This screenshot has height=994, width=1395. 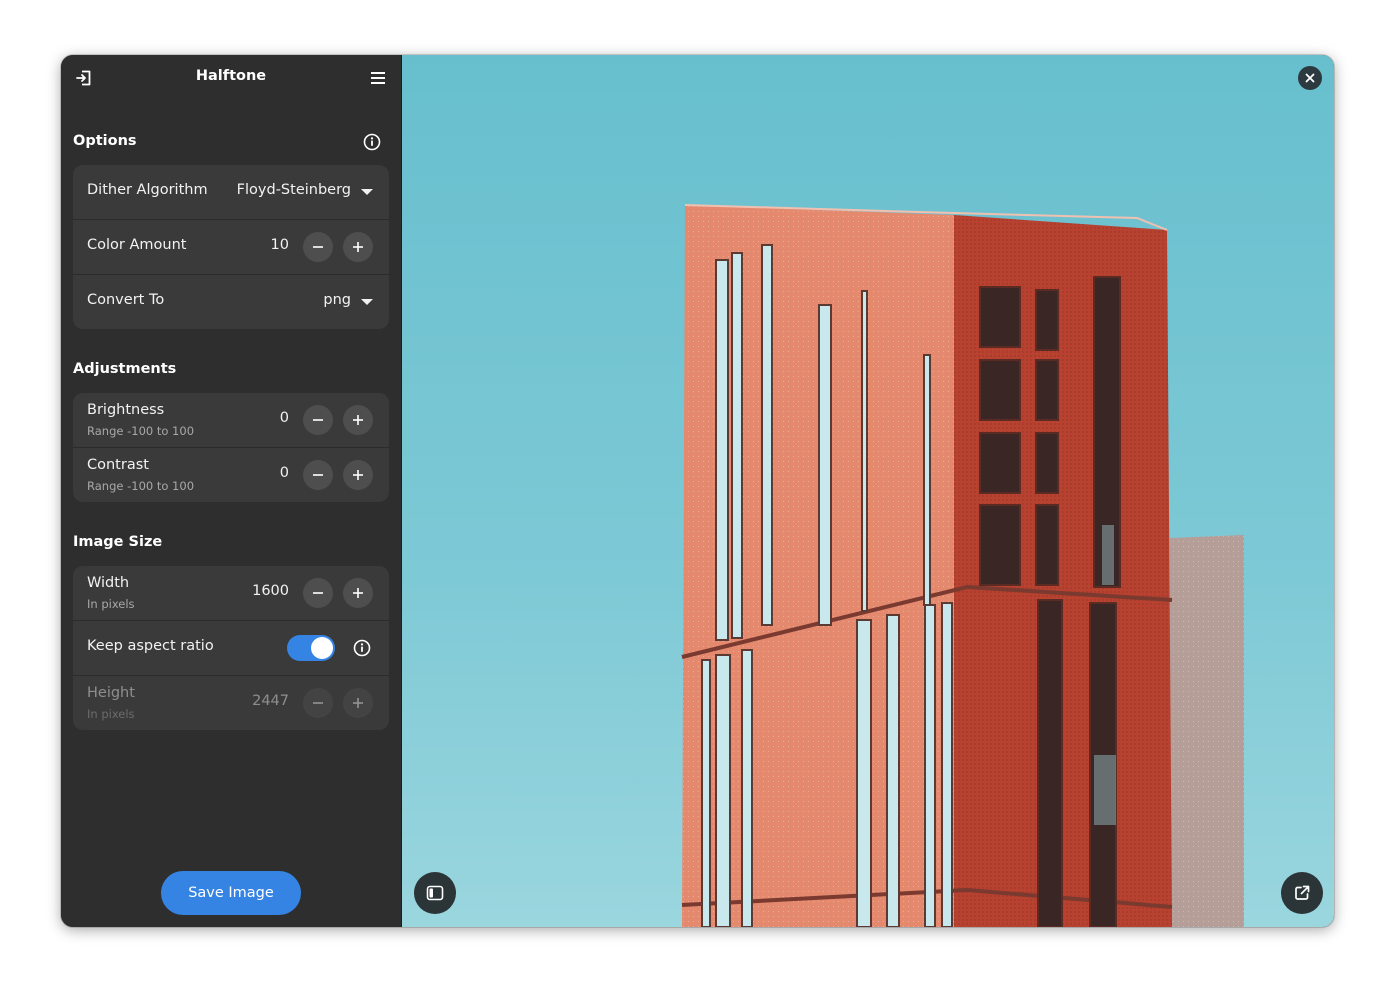 I want to click on convert-to-label: Convert To, so click(x=126, y=300).